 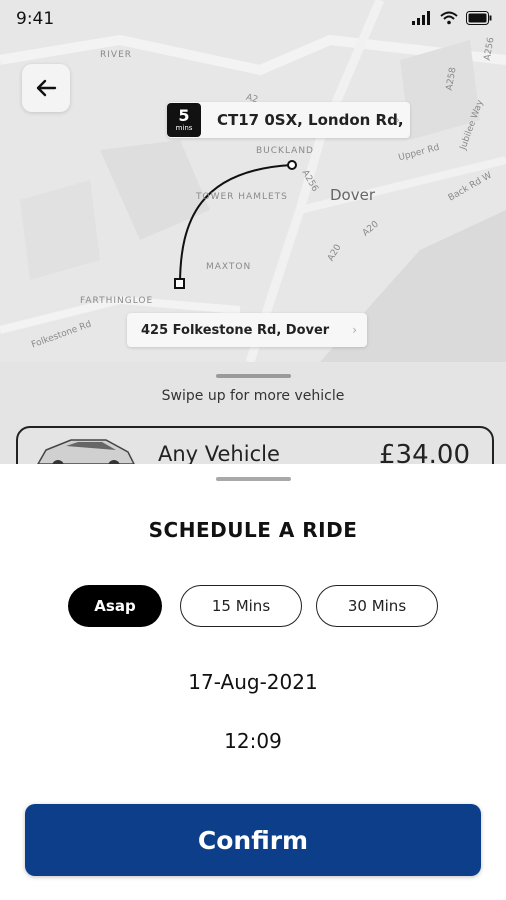 I want to click on battery-icon, so click(x=479, y=18).